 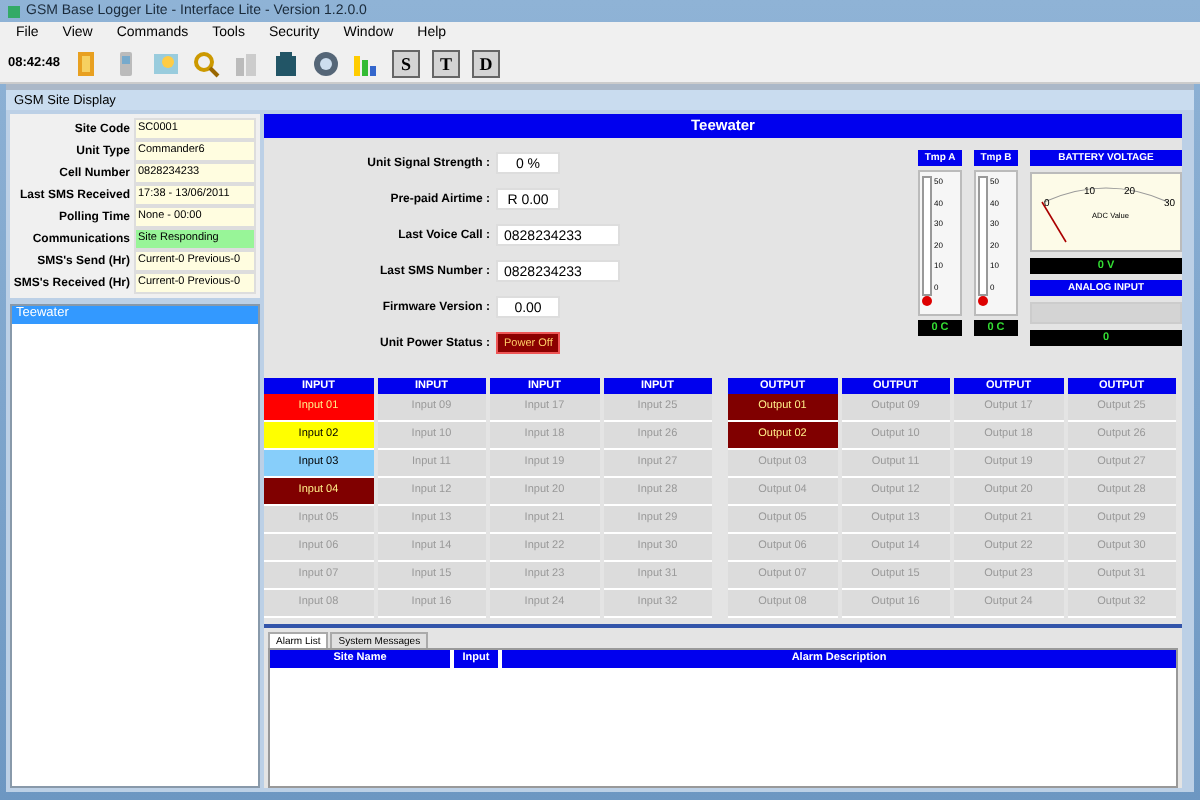 What do you see at coordinates (206, 63) in the screenshot?
I see `magnifier-icon` at bounding box center [206, 63].